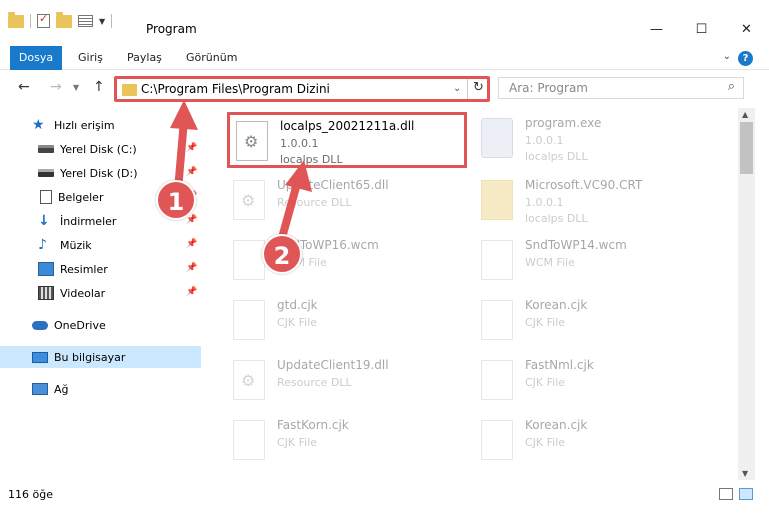 The width and height of the screenshot is (769, 514). Describe the element at coordinates (241, 174) in the screenshot. I see `callout-arrows` at that location.